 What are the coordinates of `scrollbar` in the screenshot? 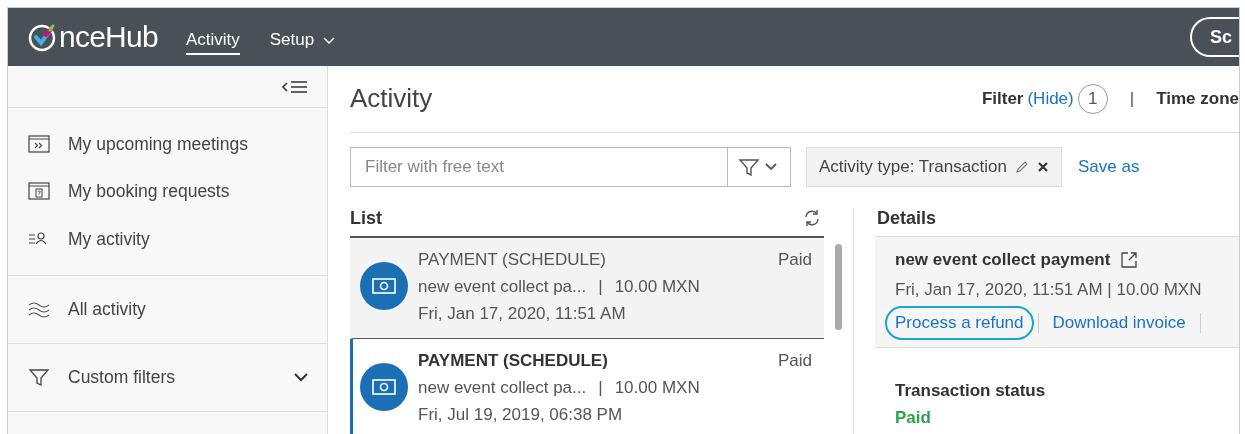 It's located at (838, 287).